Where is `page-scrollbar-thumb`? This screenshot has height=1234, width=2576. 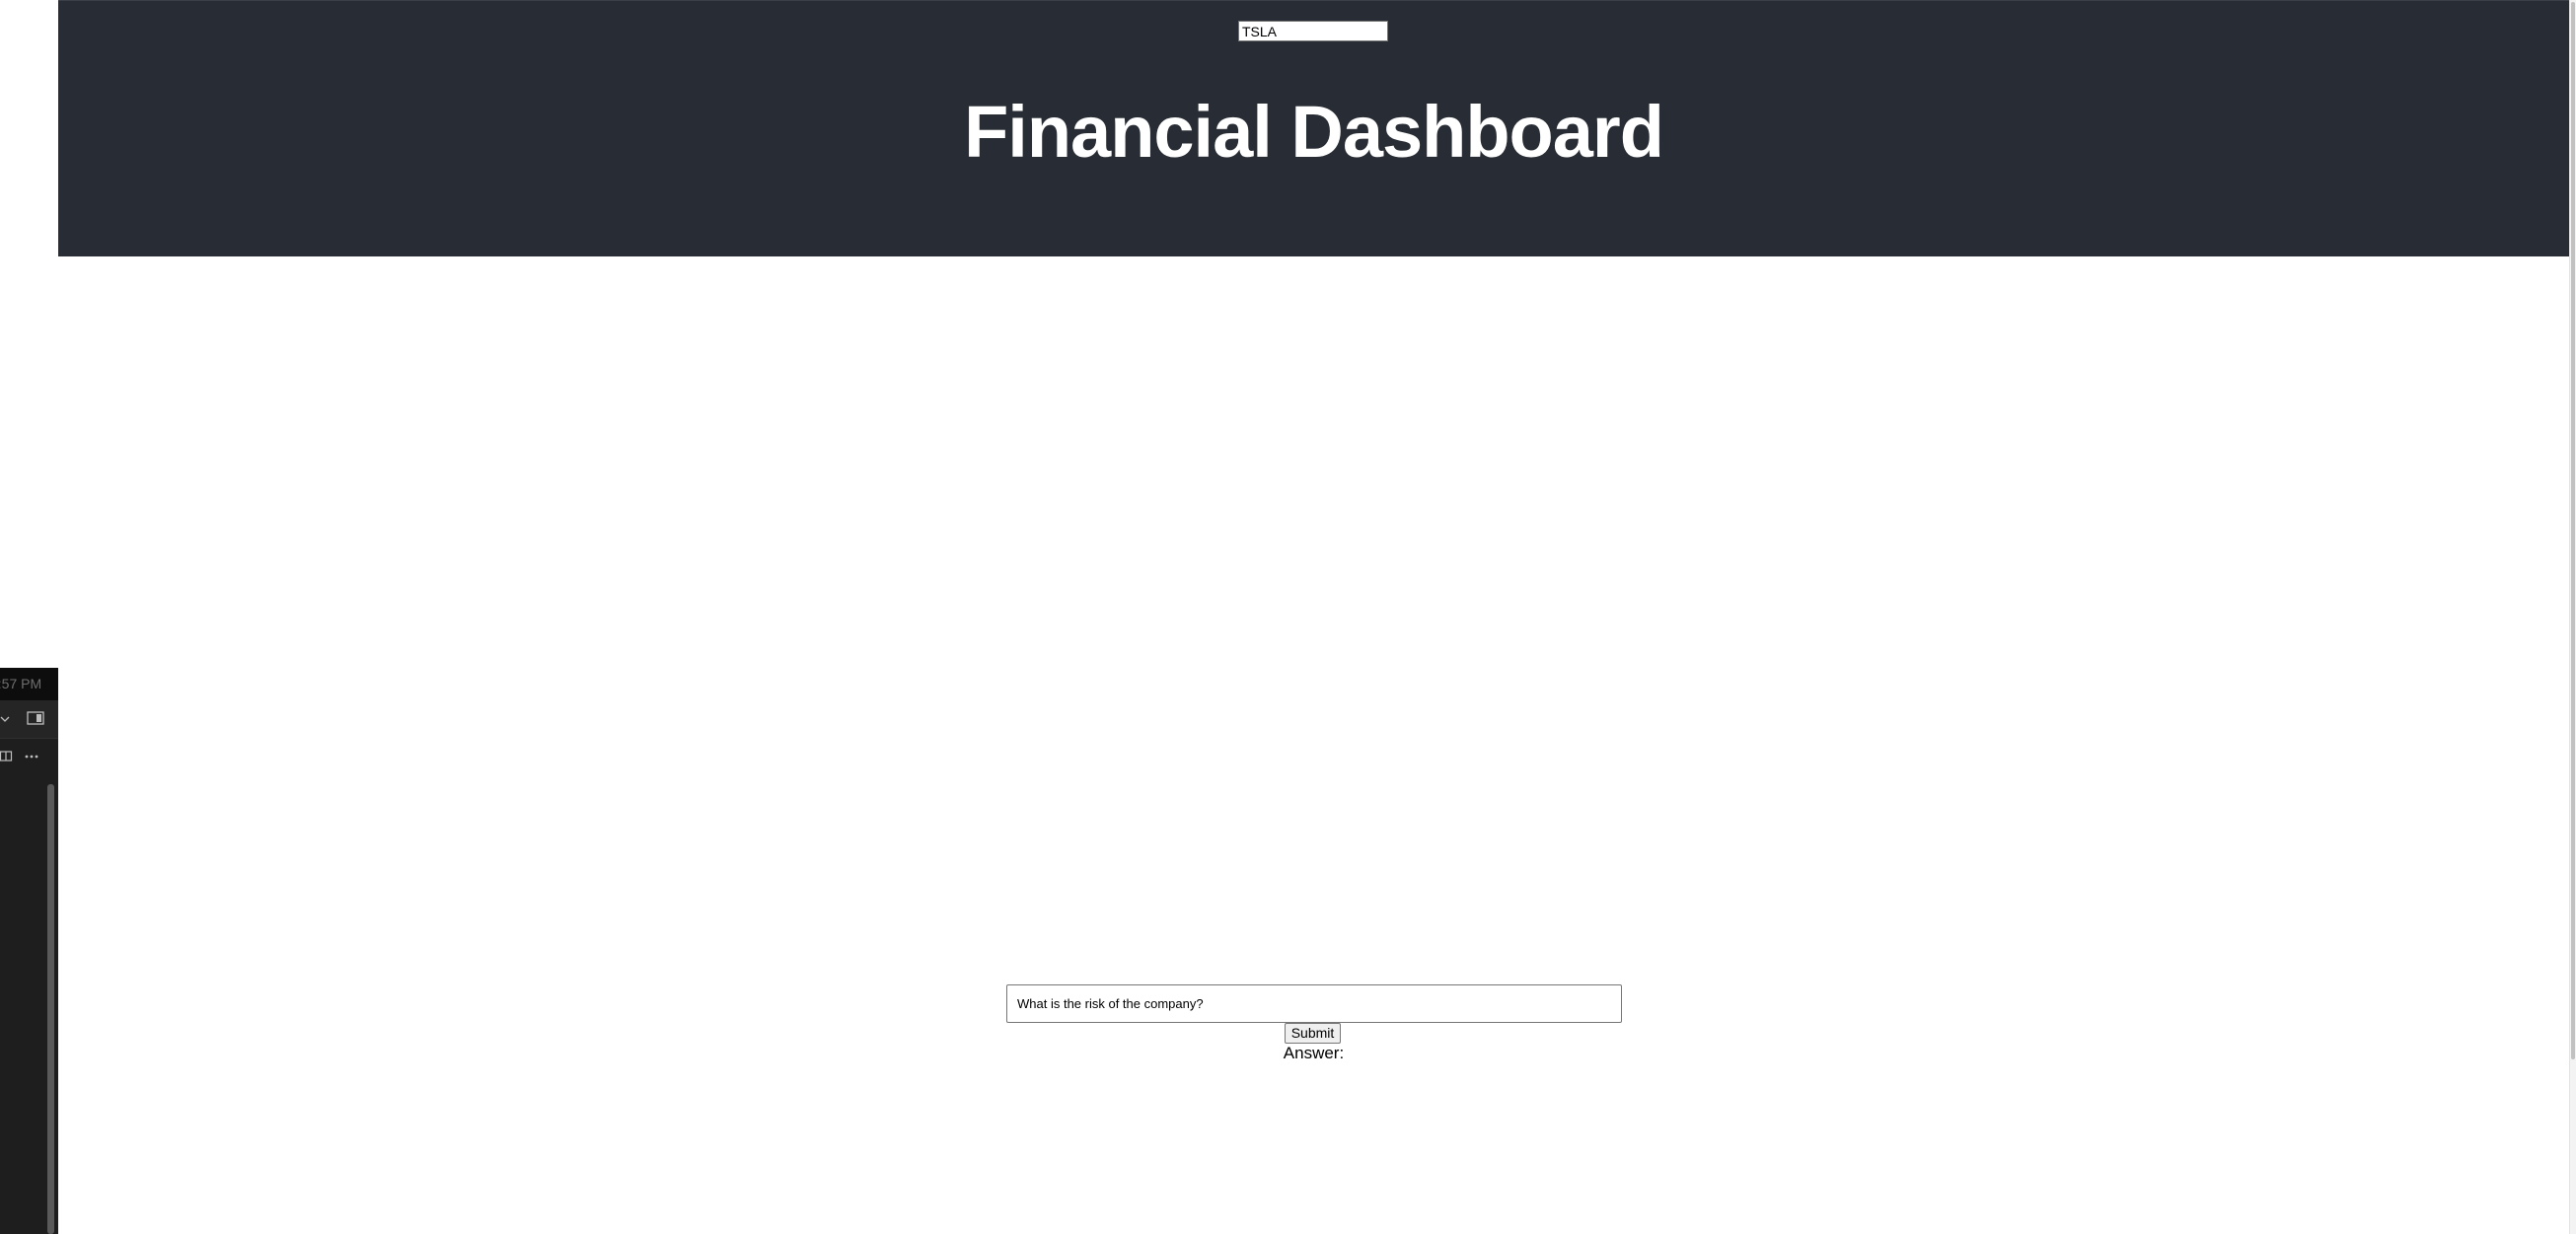
page-scrollbar-thumb is located at coordinates (2573, 530).